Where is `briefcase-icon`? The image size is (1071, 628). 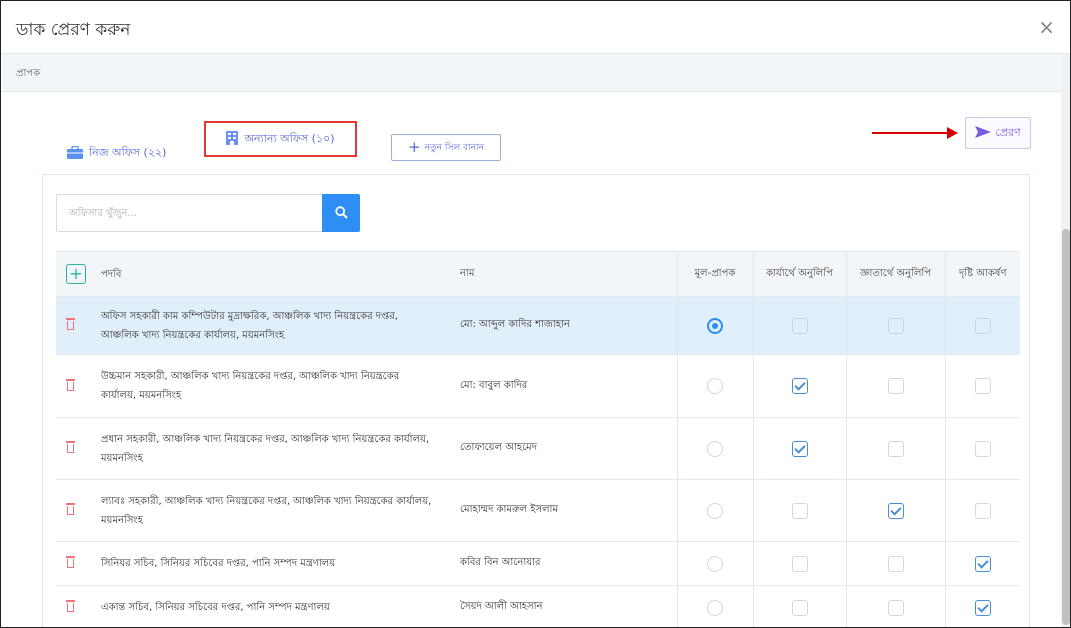 briefcase-icon is located at coordinates (75, 153).